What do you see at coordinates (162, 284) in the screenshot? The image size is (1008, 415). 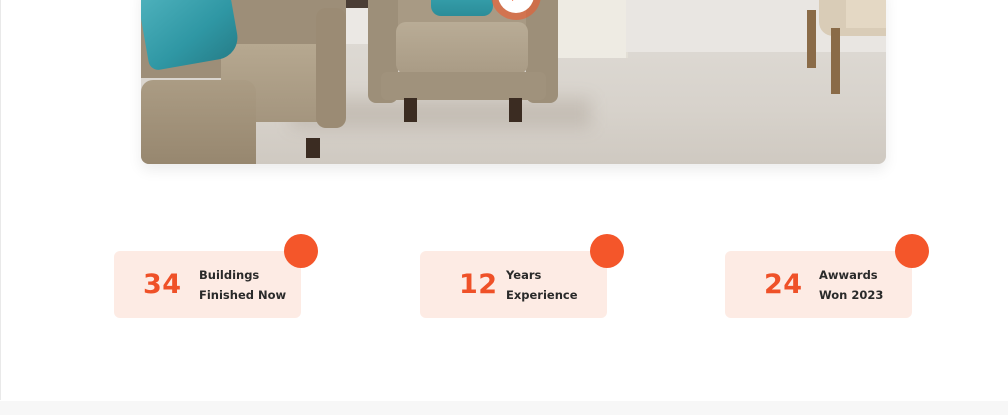 I see `stat-number: 34` at bounding box center [162, 284].